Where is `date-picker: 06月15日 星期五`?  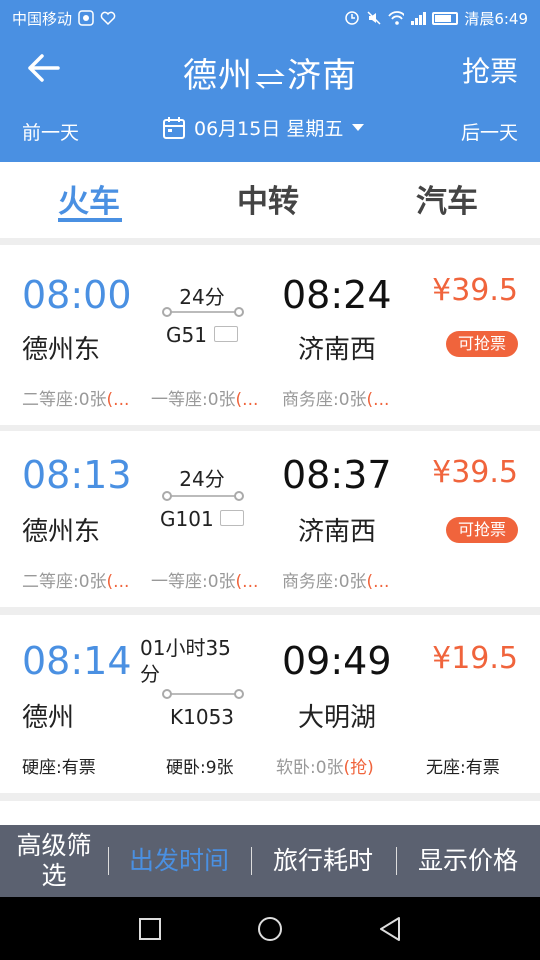 date-picker: 06月15日 星期五 is located at coordinates (263, 127).